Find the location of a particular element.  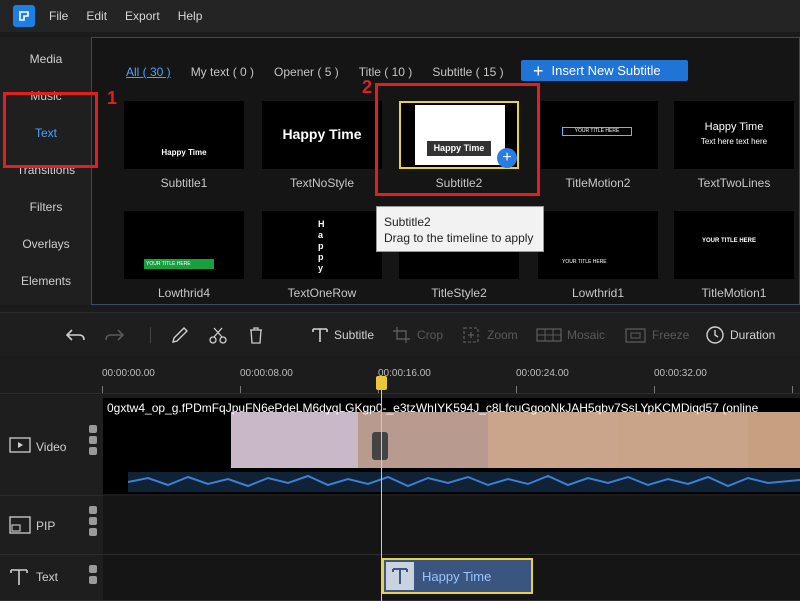

menu-export: Export is located at coordinates (142, 16).